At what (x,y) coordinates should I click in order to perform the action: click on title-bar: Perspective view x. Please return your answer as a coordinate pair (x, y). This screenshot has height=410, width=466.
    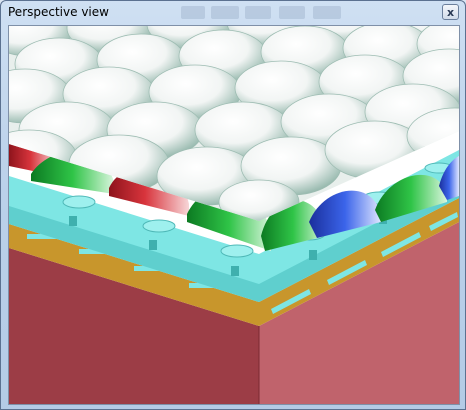
    Looking at the image, I should click on (233, 13).